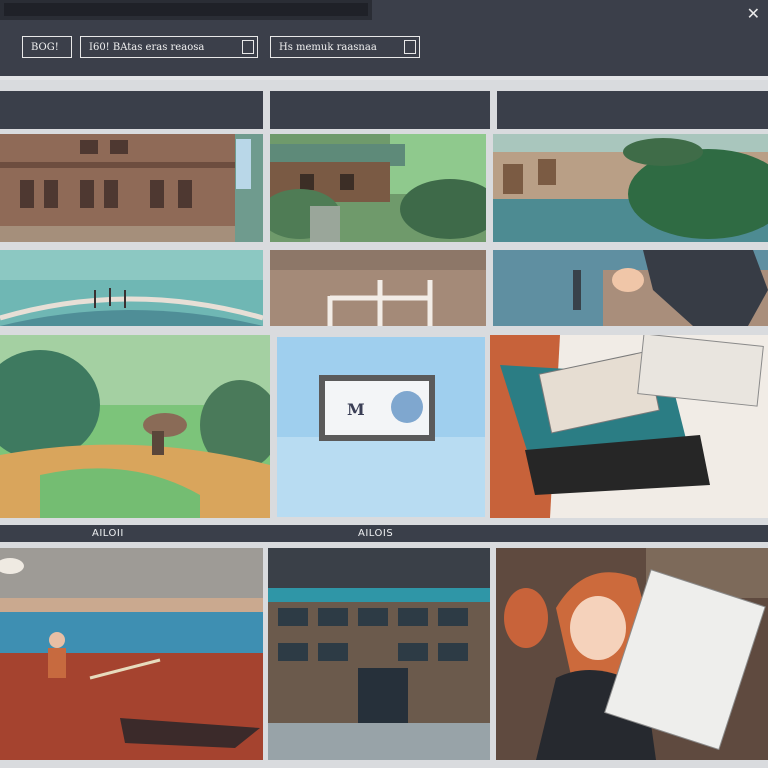 The image size is (768, 768). I want to click on toolbar-field-2: I60! BAtas eras reaosa, so click(169, 47).